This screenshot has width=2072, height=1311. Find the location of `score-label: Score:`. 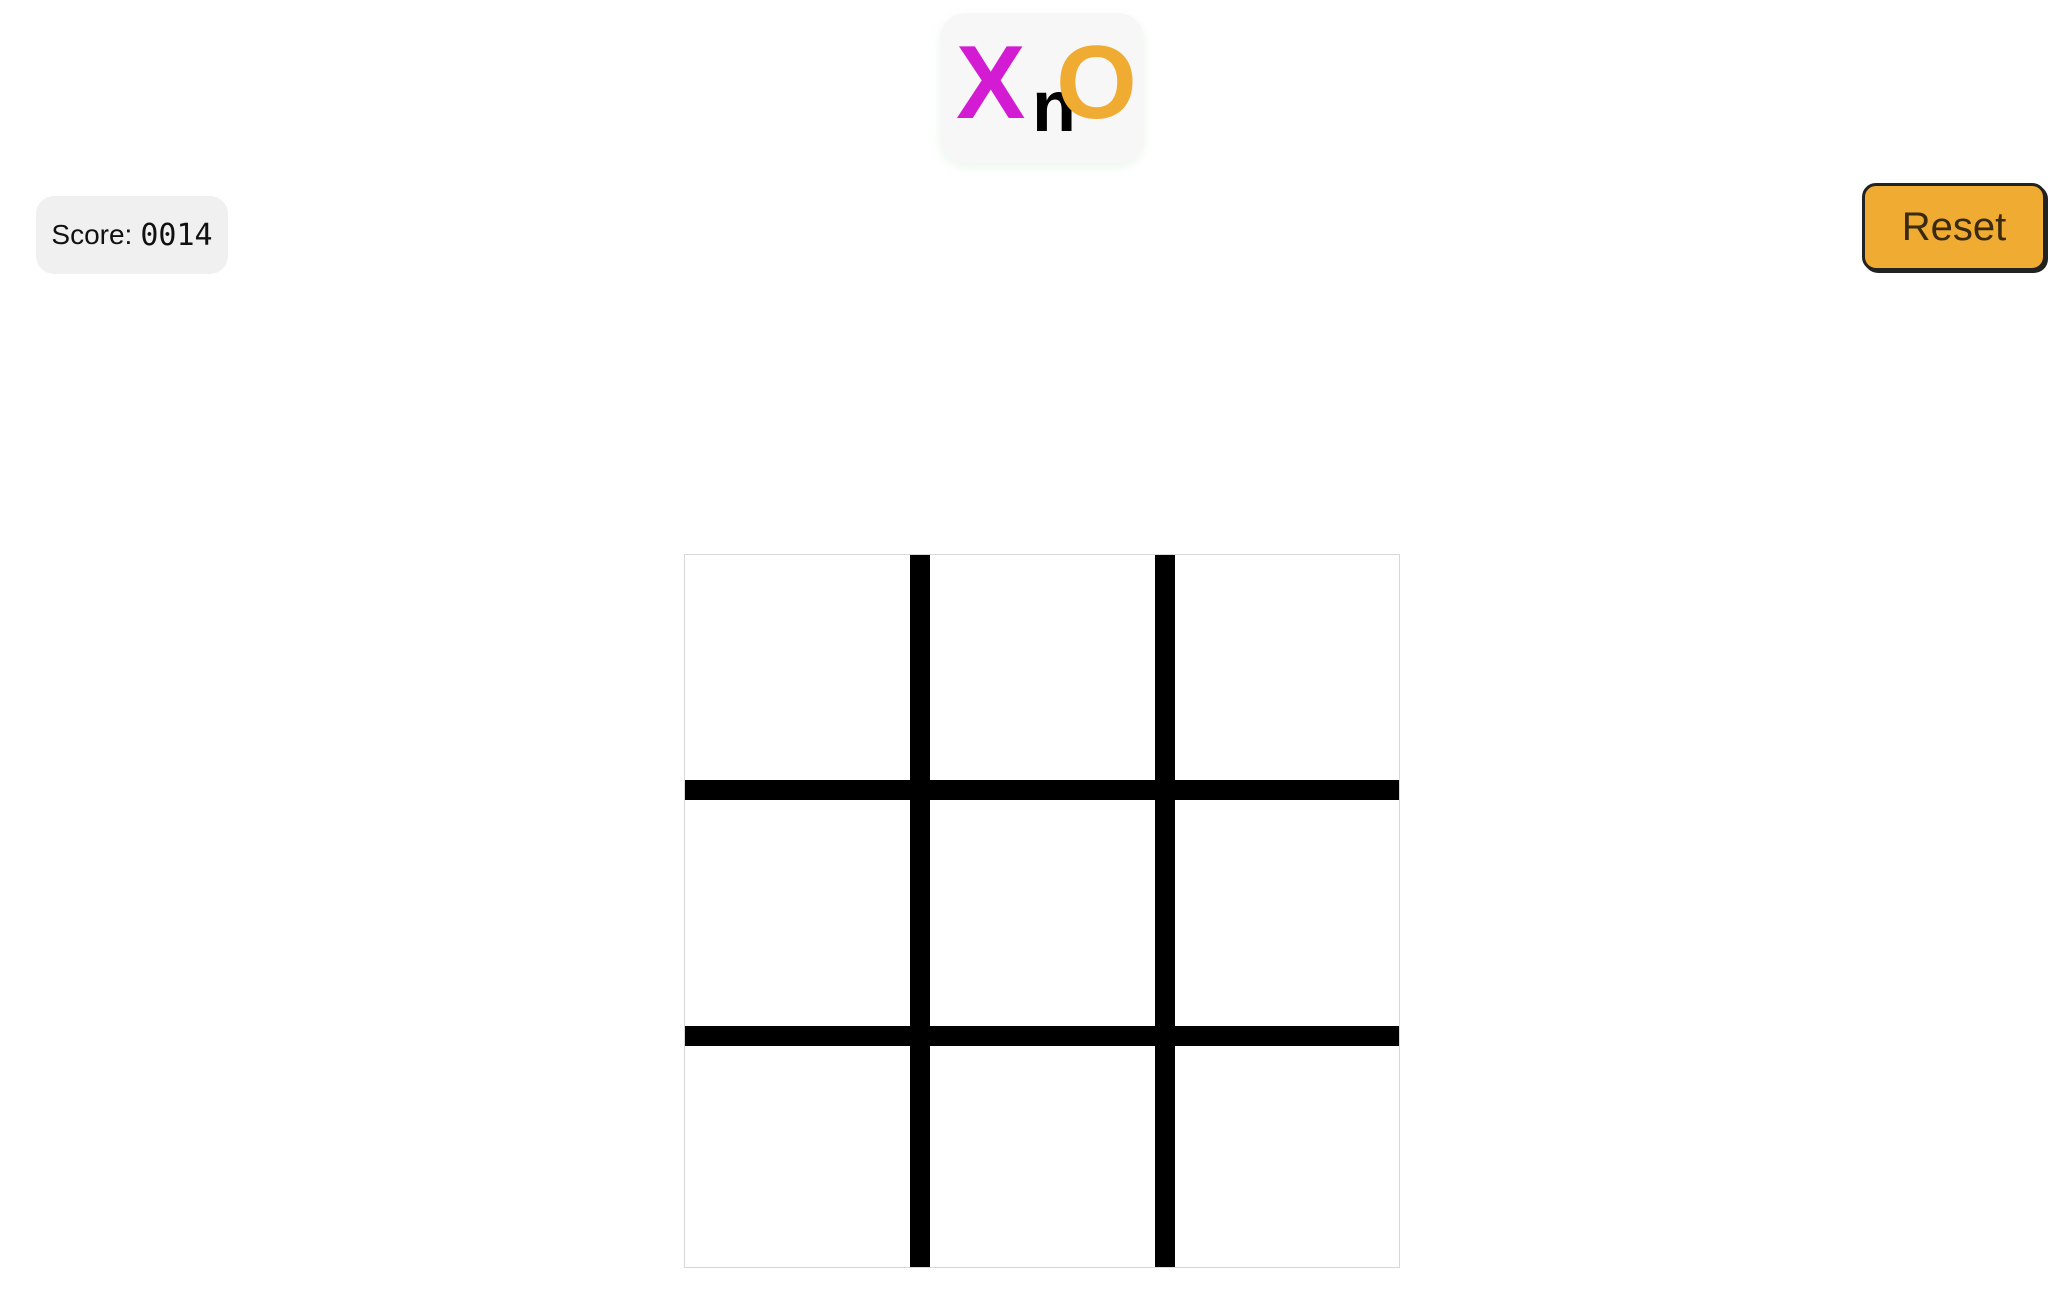

score-label: Score: is located at coordinates (92, 234).